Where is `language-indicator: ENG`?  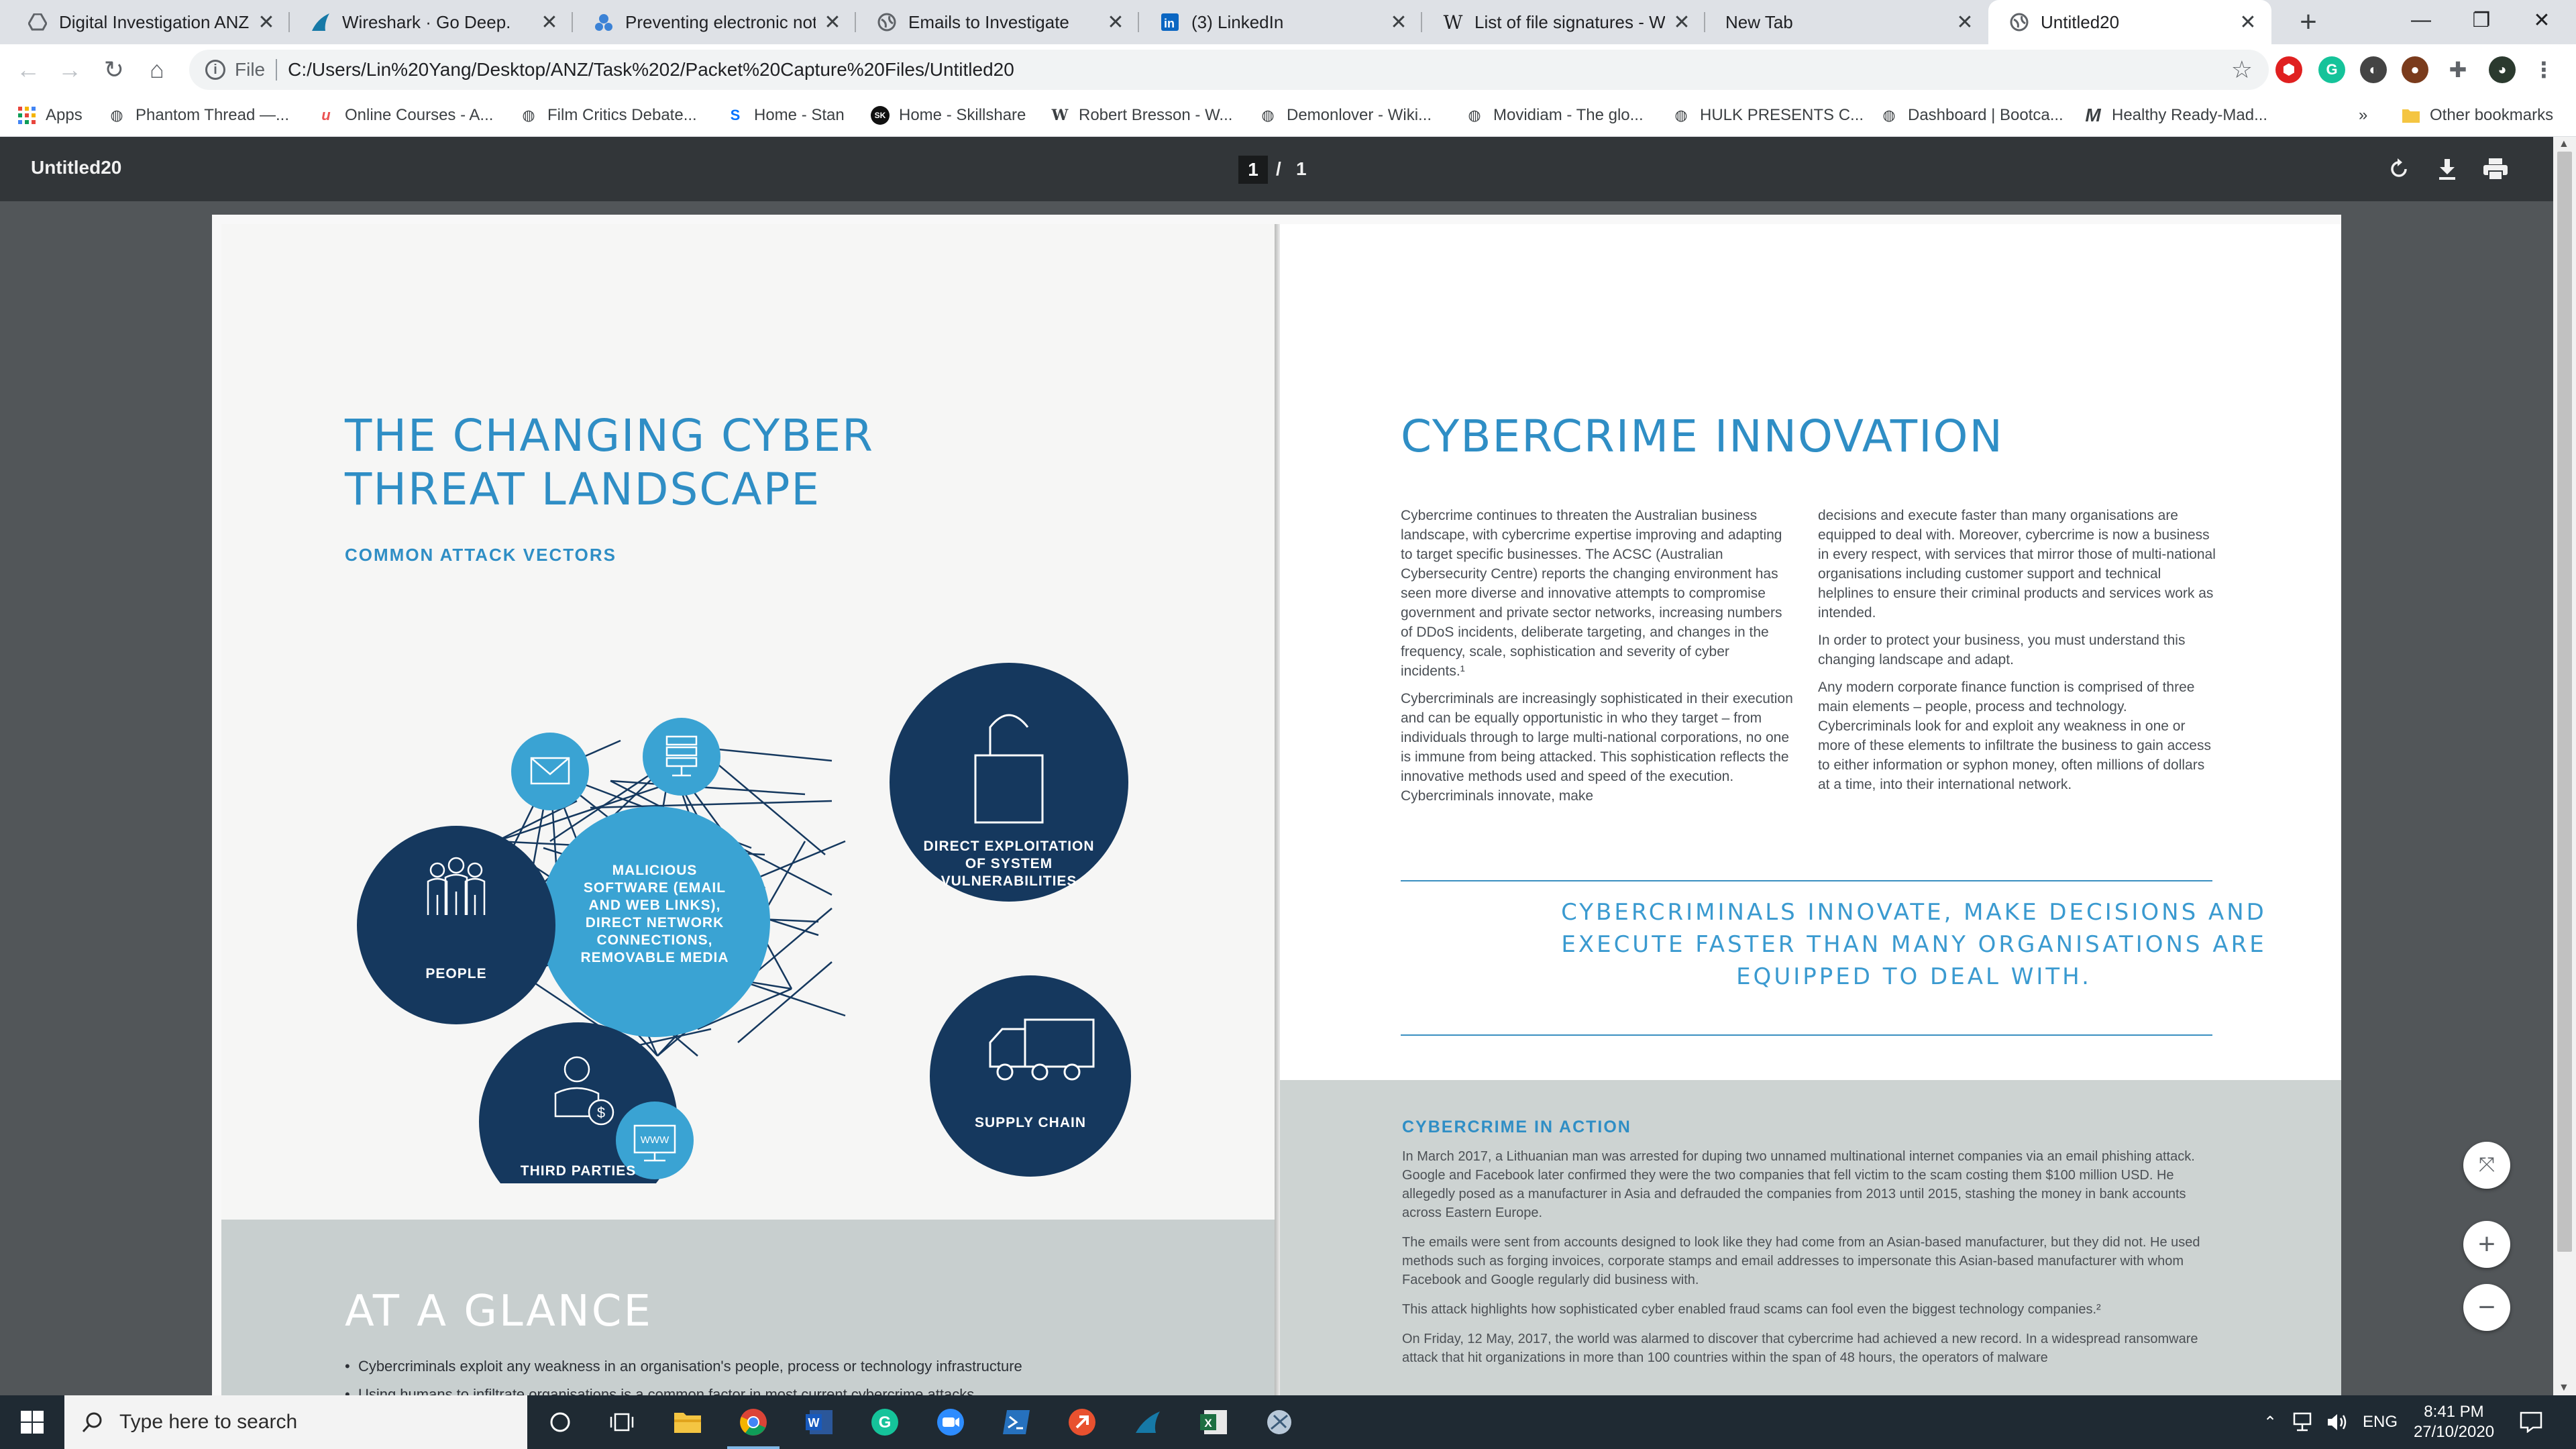 language-indicator: ENG is located at coordinates (2380, 1422).